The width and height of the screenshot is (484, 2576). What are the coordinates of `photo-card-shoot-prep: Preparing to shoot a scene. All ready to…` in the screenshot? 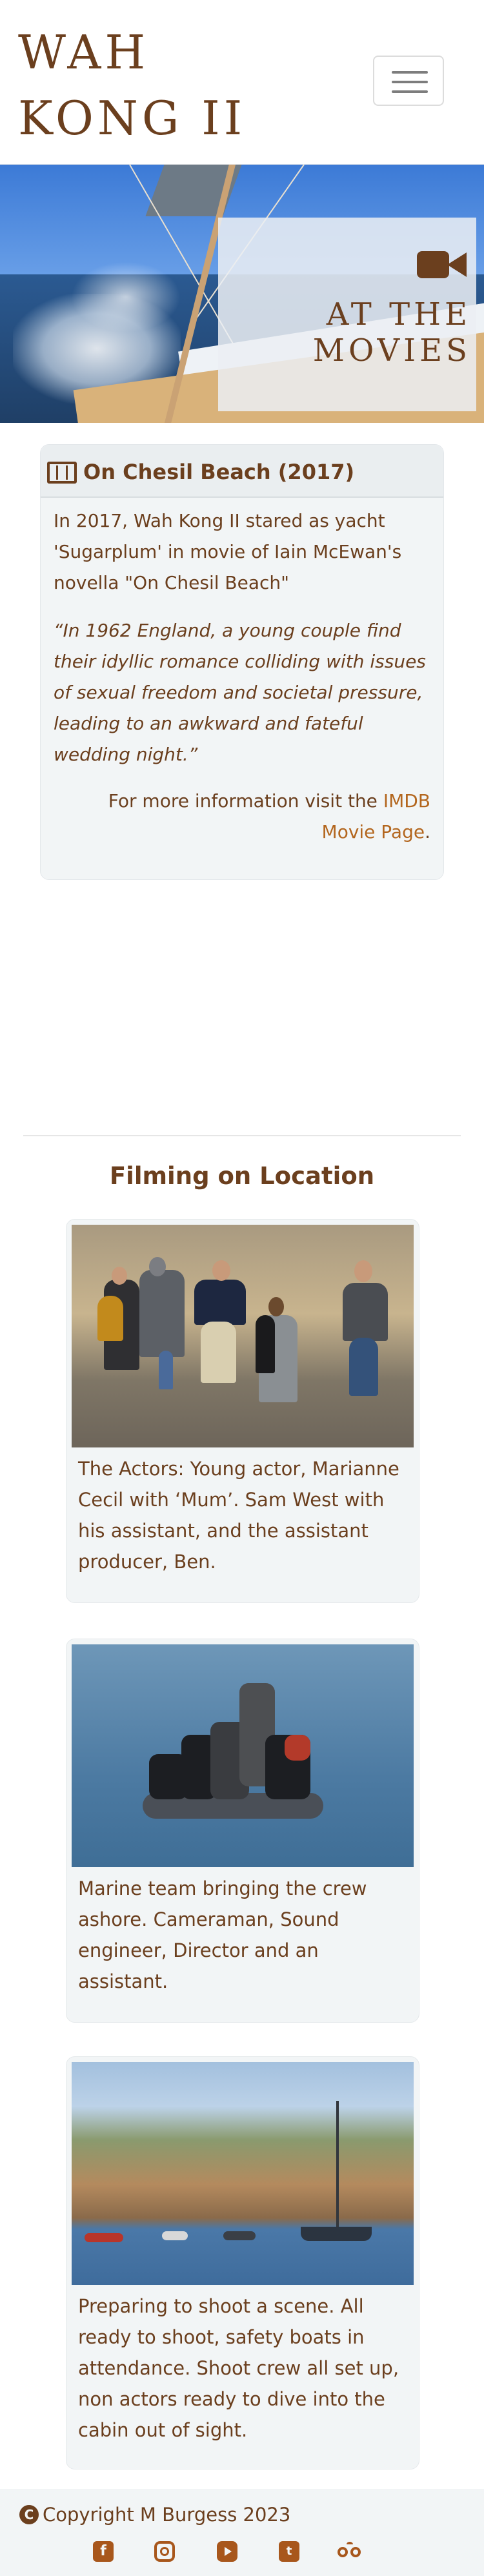 It's located at (242, 2262).